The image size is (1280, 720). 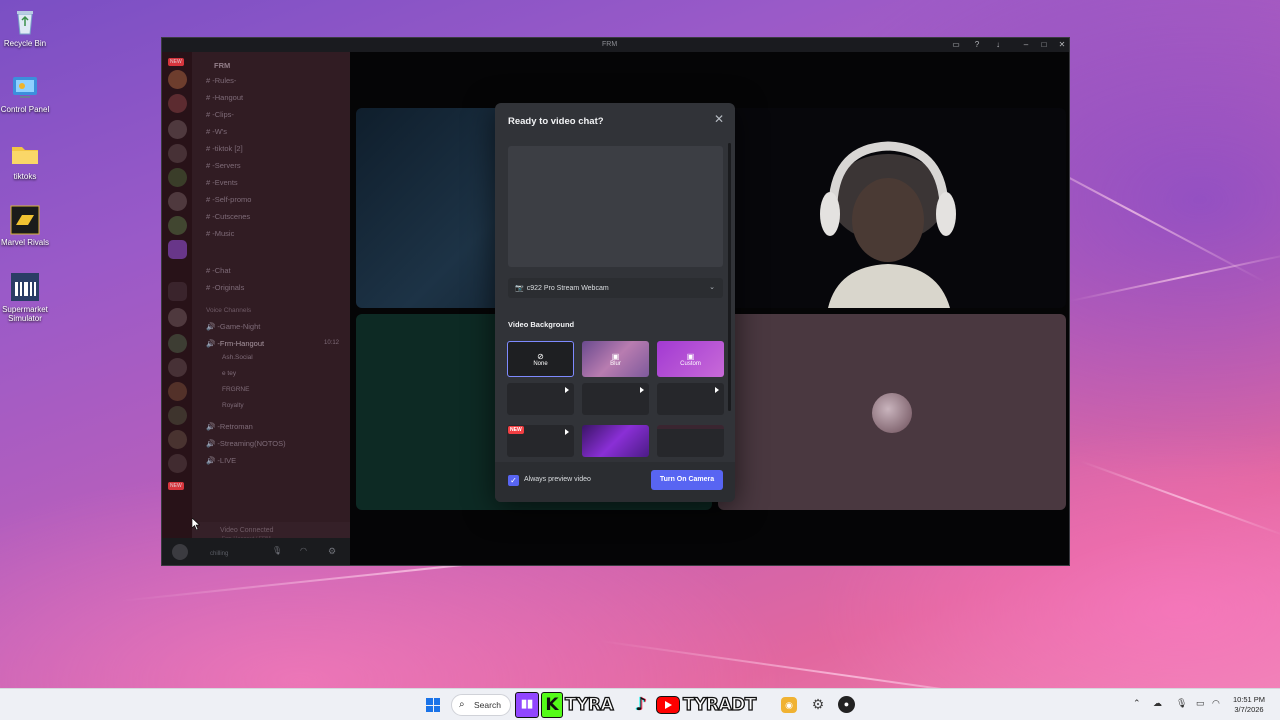 I want to click on background-option-none: ⊘ None, so click(x=540, y=359).